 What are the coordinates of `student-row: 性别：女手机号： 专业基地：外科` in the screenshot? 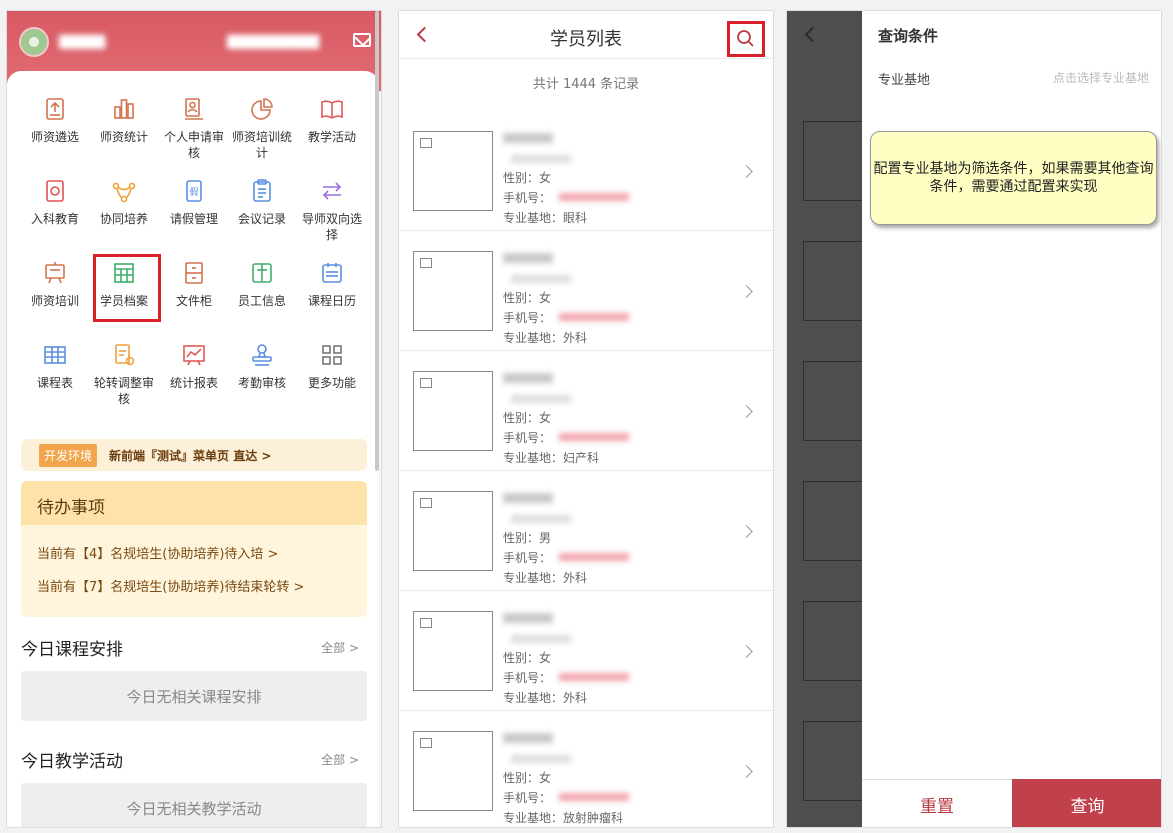 It's located at (586, 651).